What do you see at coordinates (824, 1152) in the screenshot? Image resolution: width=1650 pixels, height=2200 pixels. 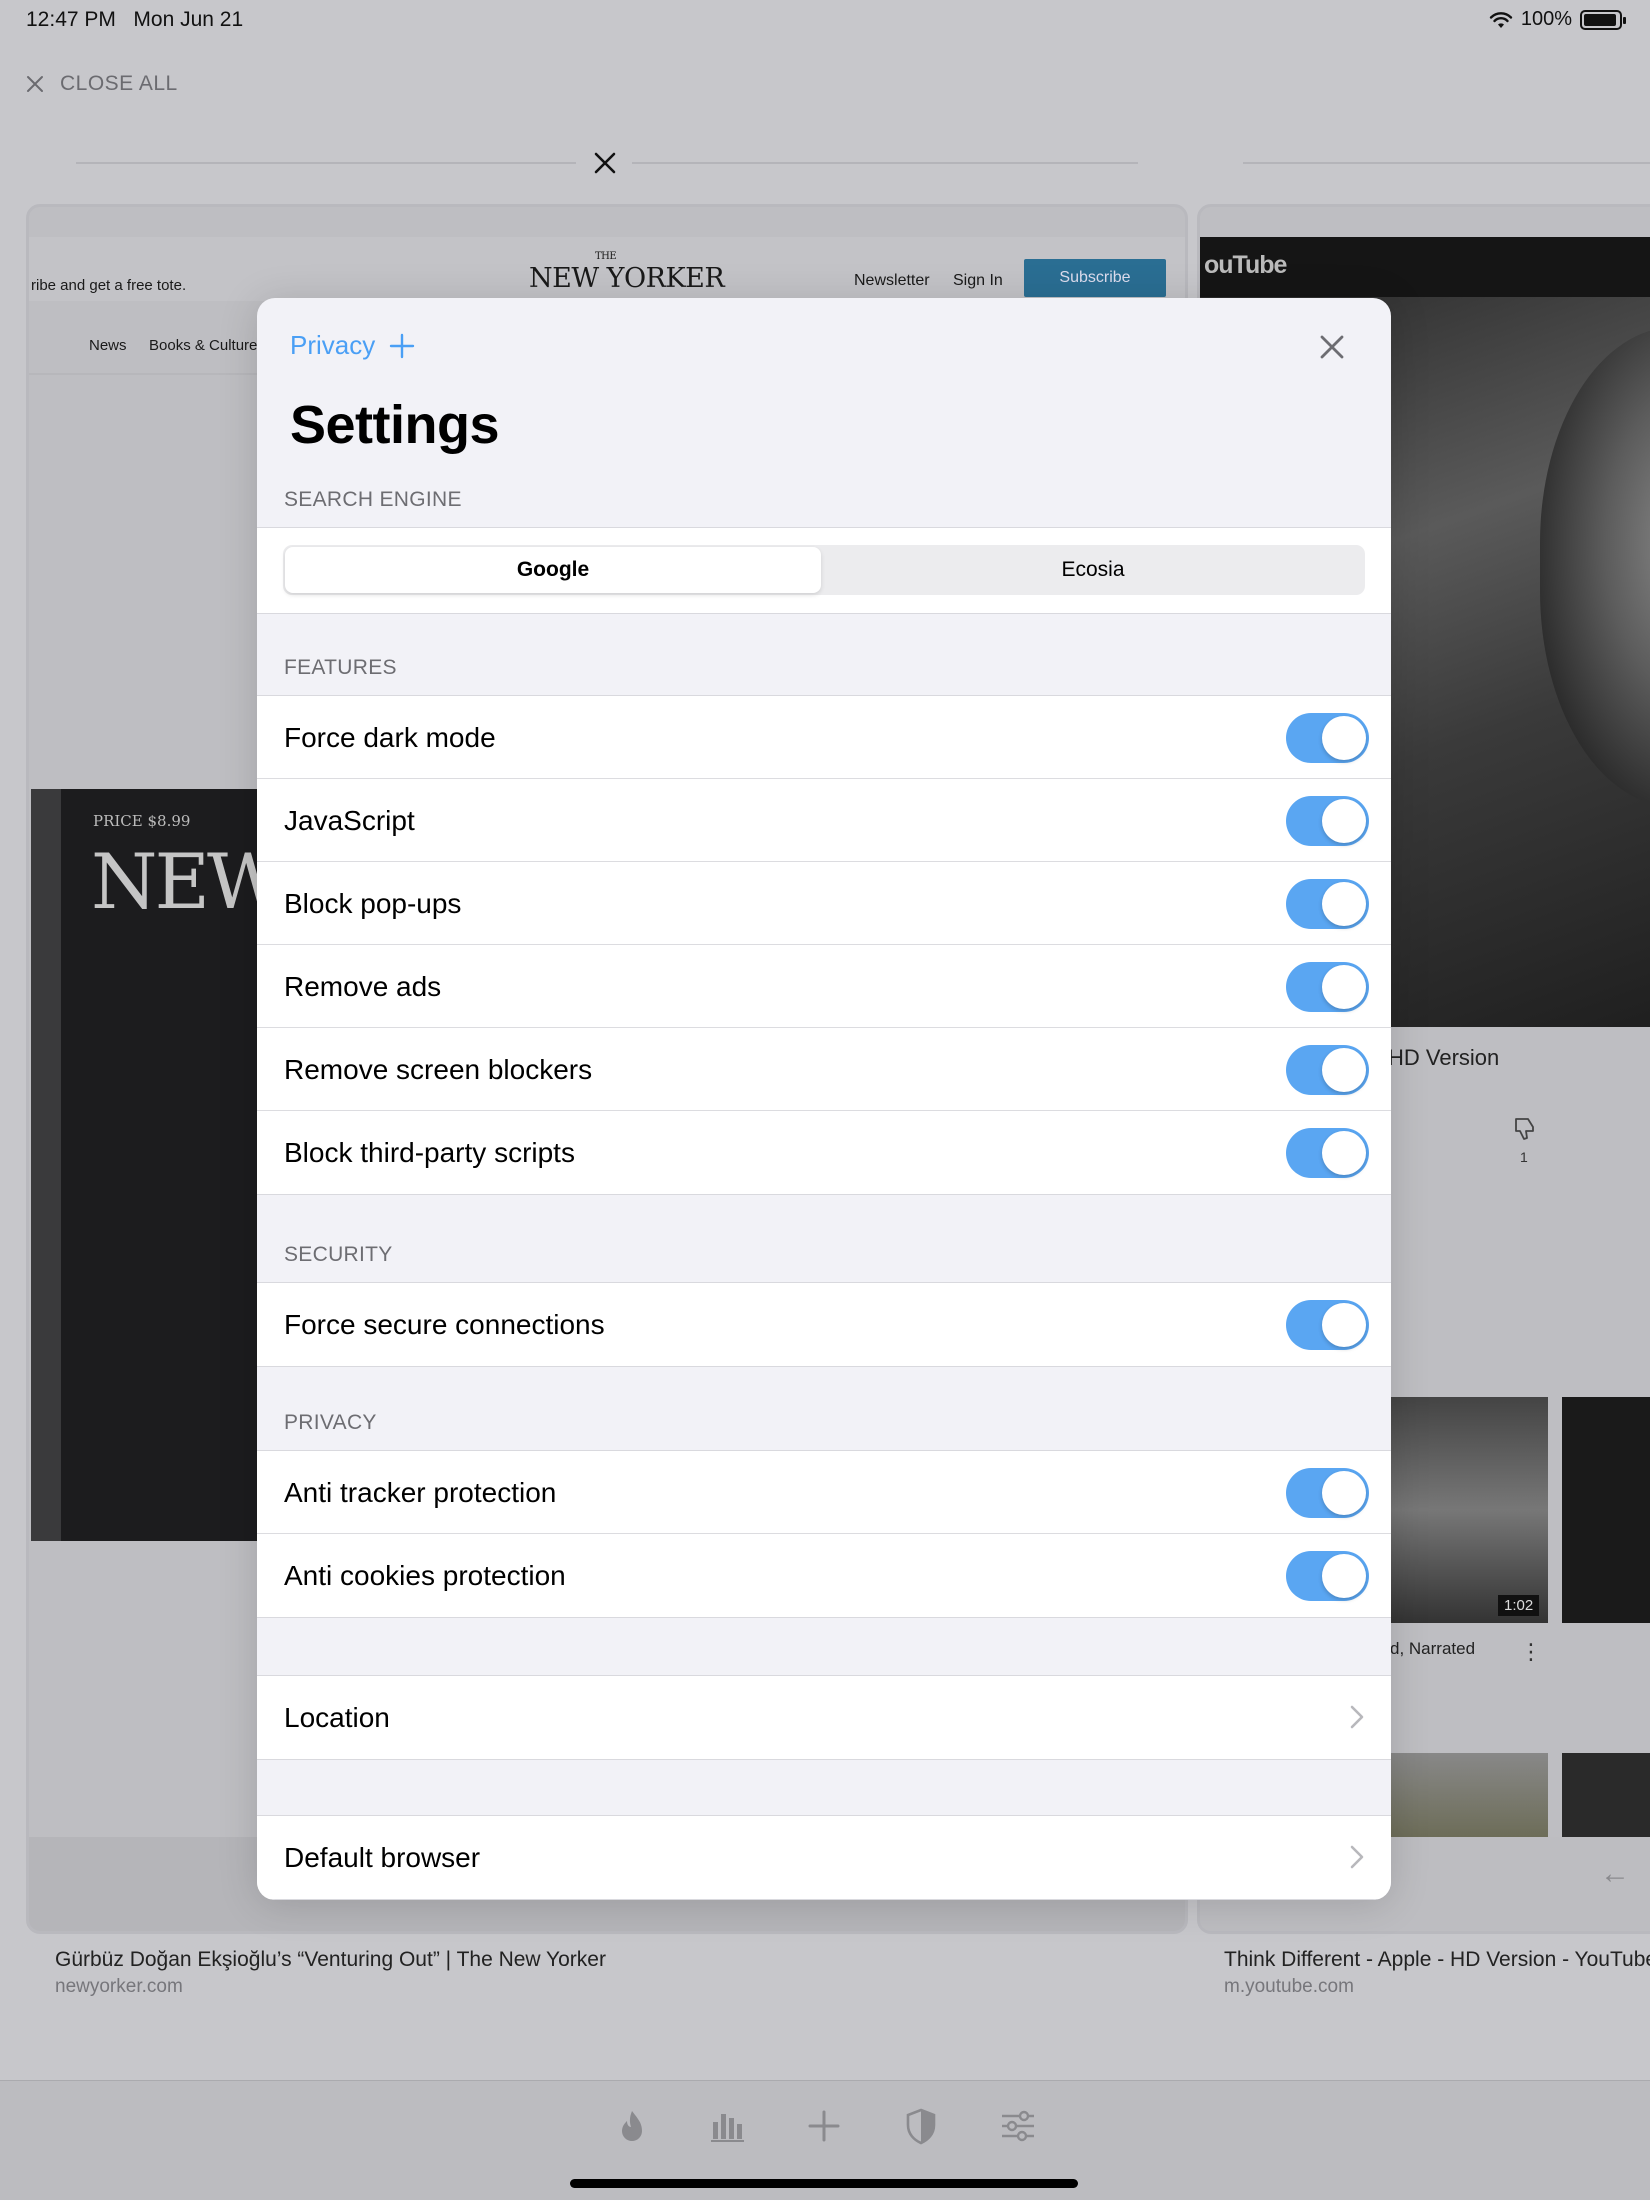 I see `setting-row-block-third-party-scripts: Block third-party scripts` at bounding box center [824, 1152].